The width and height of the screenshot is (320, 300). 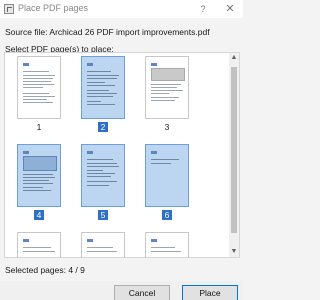 What do you see at coordinates (142, 292) in the screenshot?
I see `cancel-button: Cancel` at bounding box center [142, 292].